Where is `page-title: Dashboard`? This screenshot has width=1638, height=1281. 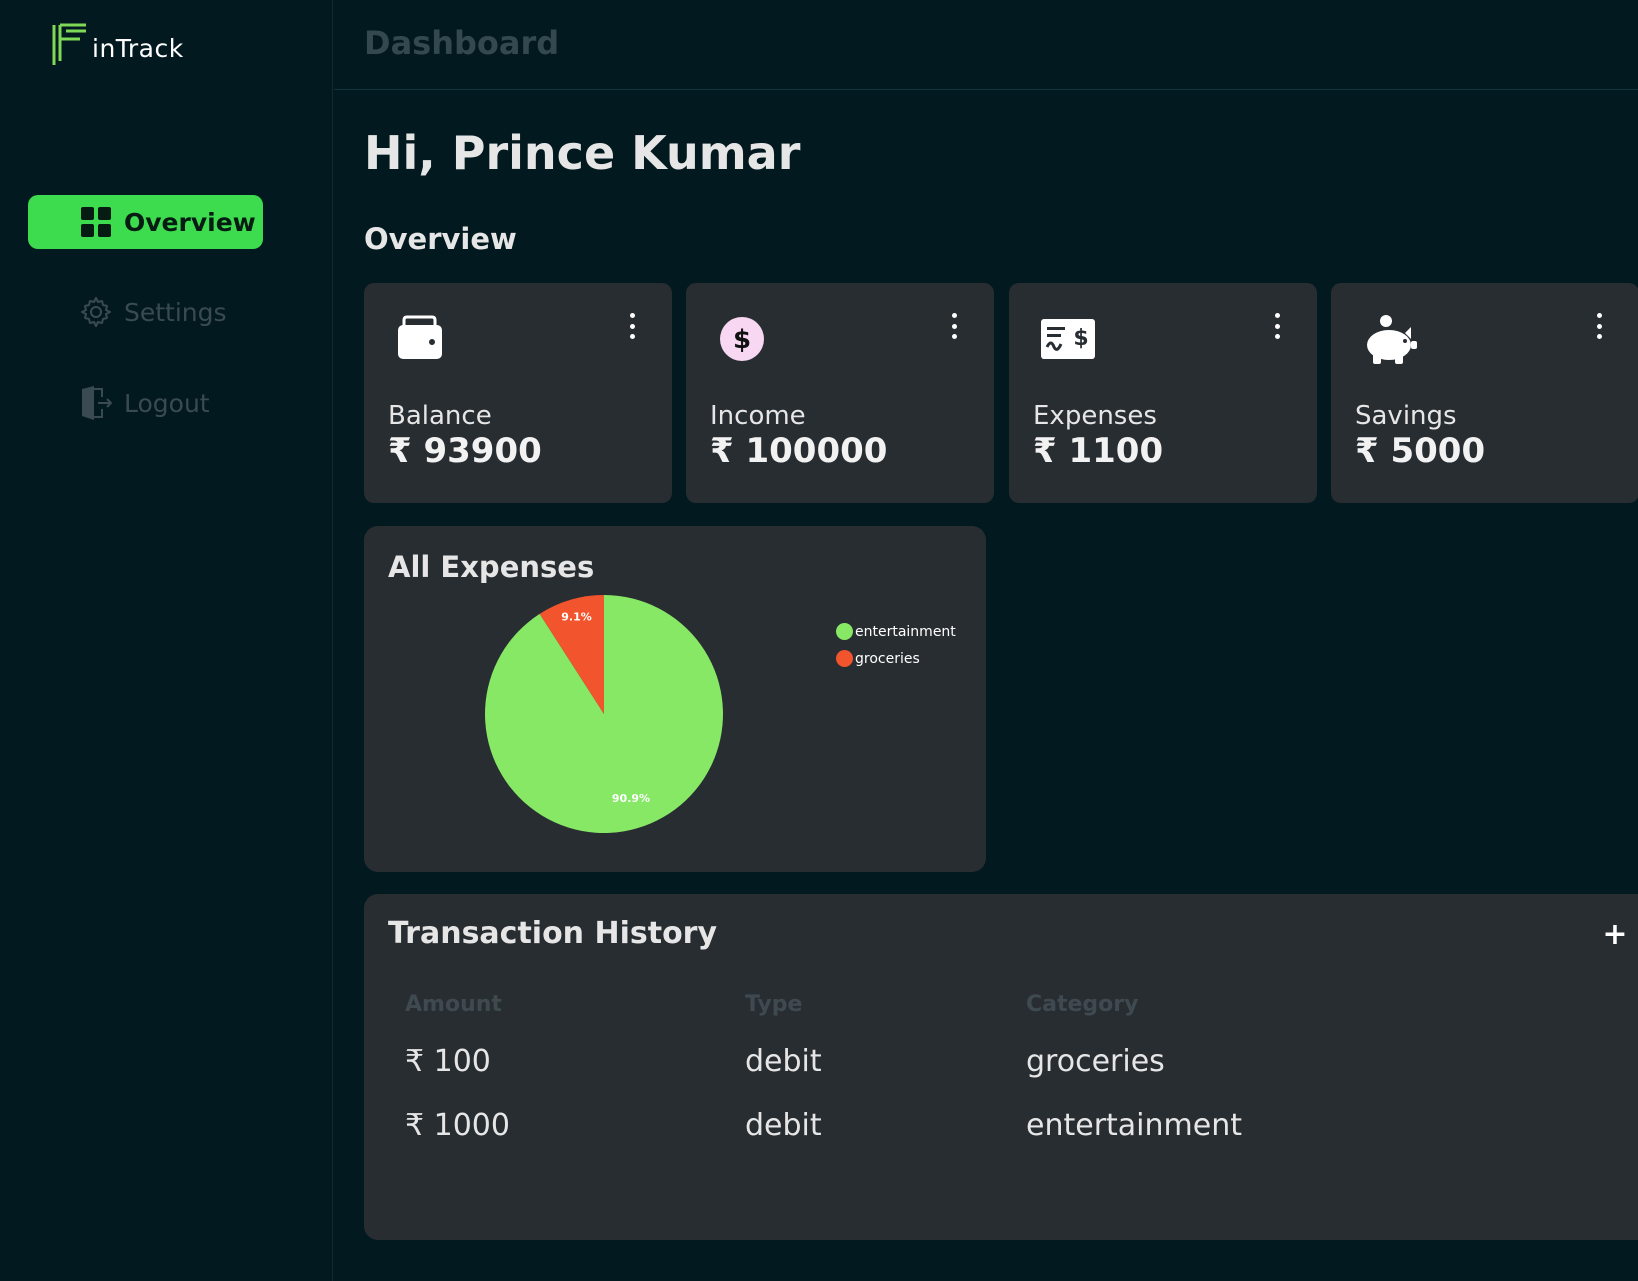 page-title: Dashboard is located at coordinates (462, 43).